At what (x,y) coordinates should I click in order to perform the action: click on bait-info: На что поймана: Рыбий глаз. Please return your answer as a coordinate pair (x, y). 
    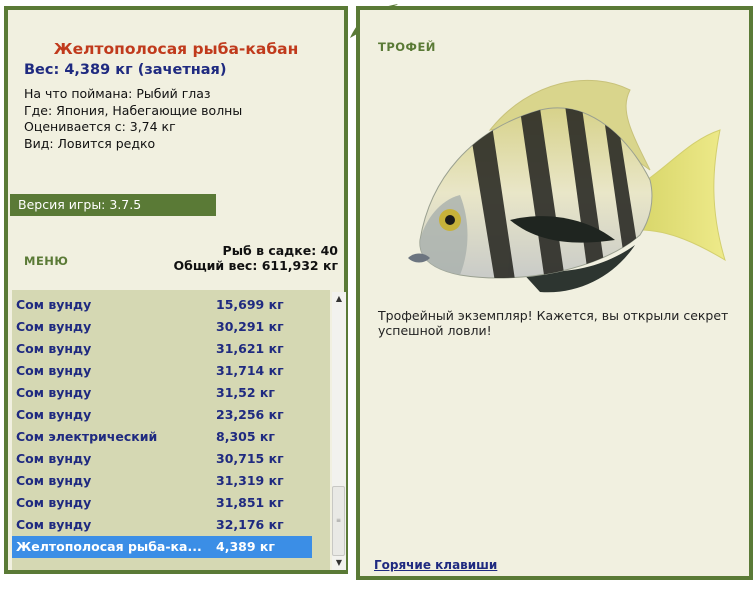
    Looking at the image, I should click on (117, 93).